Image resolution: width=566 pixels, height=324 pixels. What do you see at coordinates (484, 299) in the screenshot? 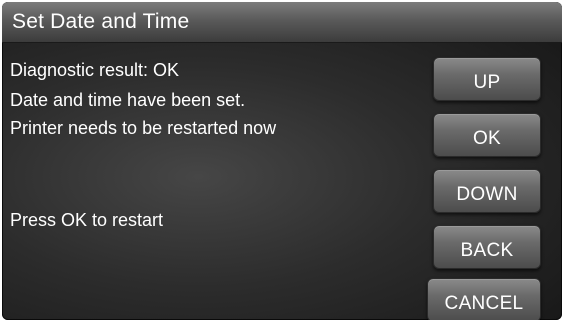
I see `cancel-button: CANCEL` at bounding box center [484, 299].